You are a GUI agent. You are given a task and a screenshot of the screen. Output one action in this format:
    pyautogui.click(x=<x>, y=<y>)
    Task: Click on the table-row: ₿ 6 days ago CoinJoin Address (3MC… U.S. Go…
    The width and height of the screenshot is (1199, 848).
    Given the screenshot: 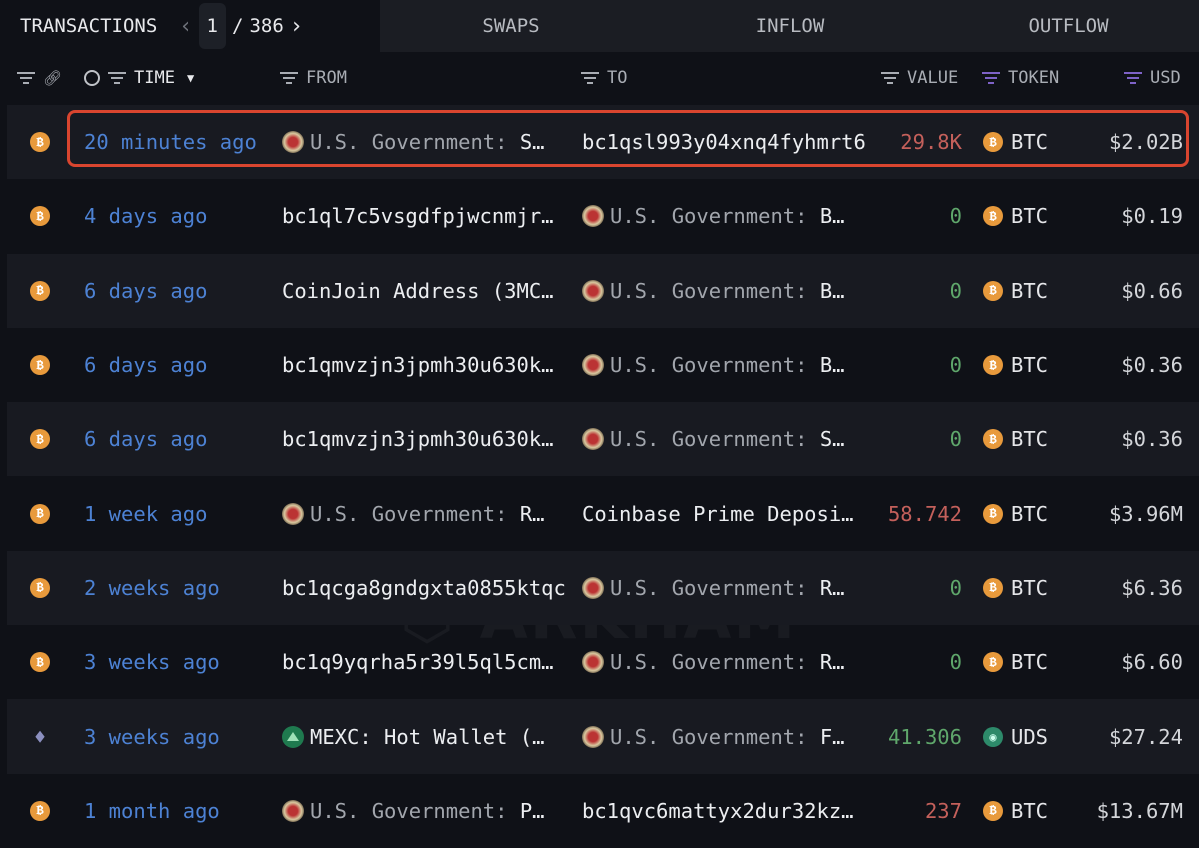 What is the action you would take?
    pyautogui.click(x=599, y=291)
    